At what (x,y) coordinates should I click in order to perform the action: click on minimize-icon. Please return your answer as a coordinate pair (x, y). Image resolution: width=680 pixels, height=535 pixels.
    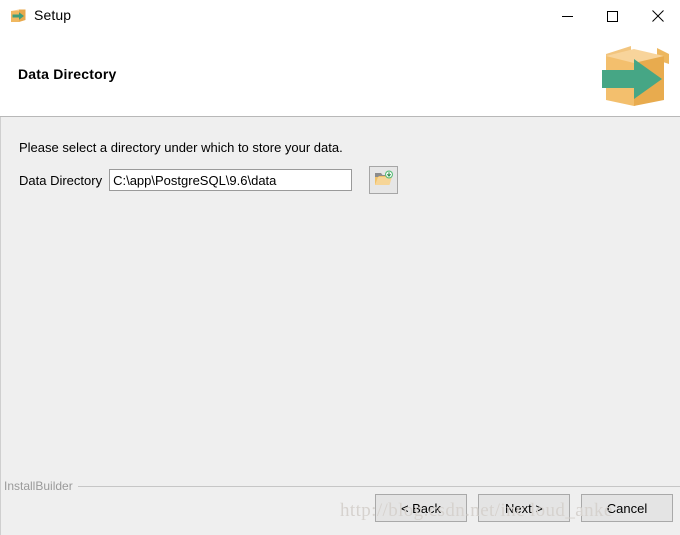
    Looking at the image, I should click on (567, 16).